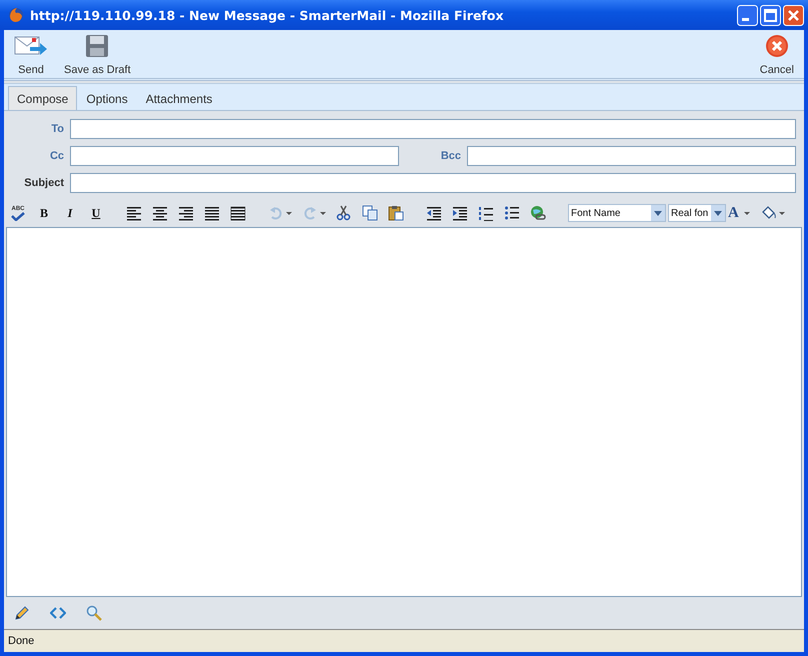 This screenshot has width=808, height=656. What do you see at coordinates (22, 613) in the screenshot?
I see `pencil-icon` at bounding box center [22, 613].